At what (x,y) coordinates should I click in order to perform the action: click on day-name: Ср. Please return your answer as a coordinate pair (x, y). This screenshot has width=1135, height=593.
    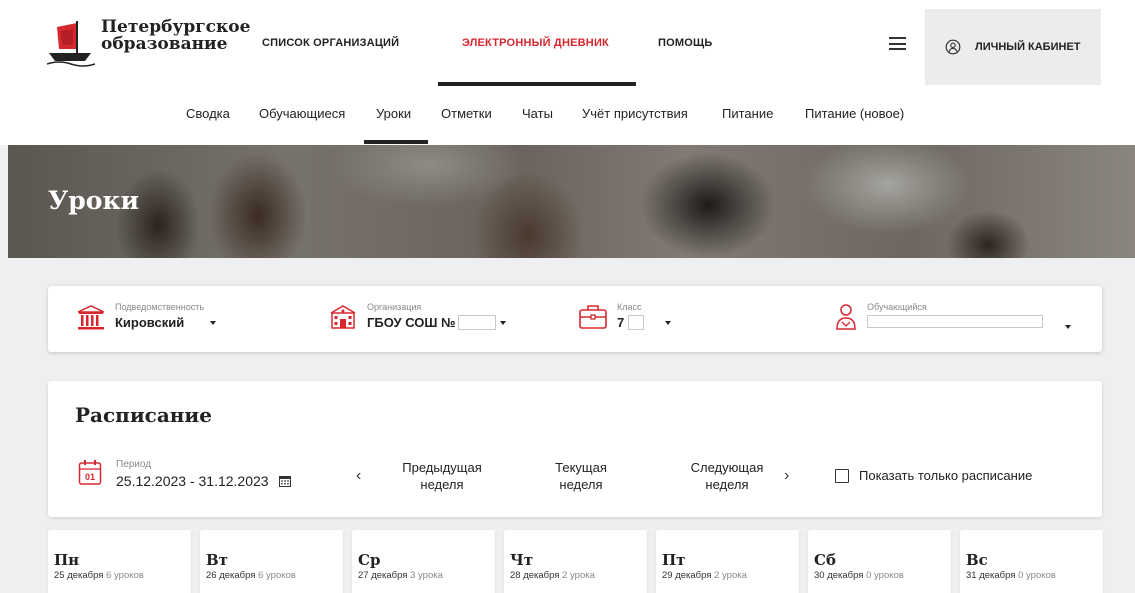
    Looking at the image, I should click on (369, 560).